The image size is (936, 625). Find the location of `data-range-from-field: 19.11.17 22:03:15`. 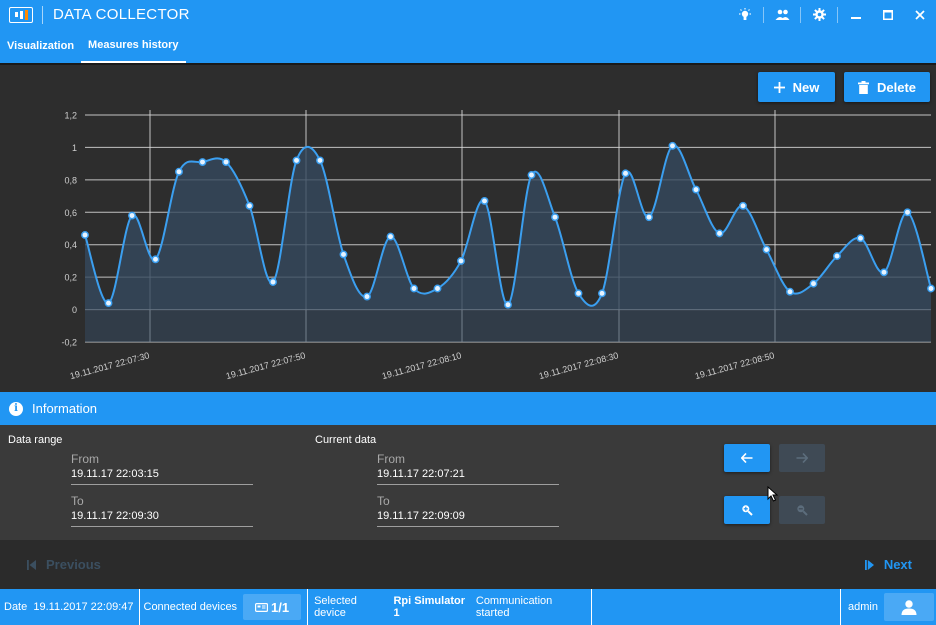

data-range-from-field: 19.11.17 22:03:15 is located at coordinates (162, 476).